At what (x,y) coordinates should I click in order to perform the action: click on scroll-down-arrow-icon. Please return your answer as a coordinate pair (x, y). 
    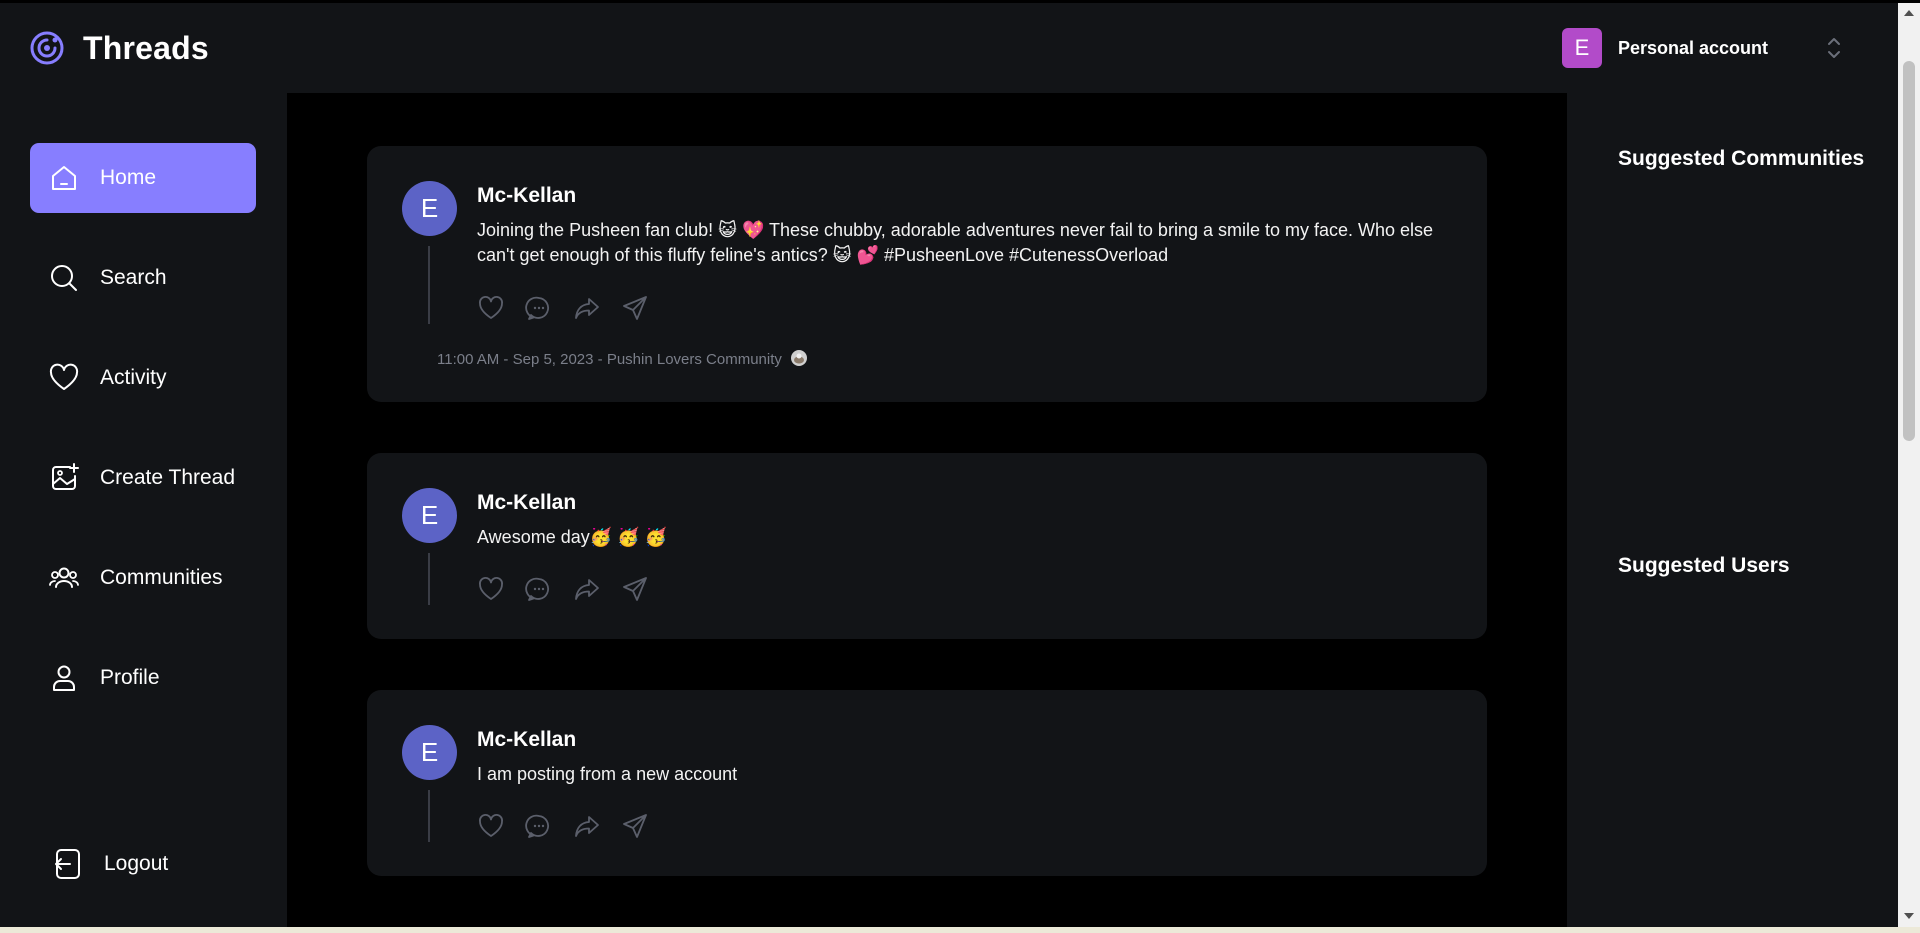
    Looking at the image, I should click on (1909, 916).